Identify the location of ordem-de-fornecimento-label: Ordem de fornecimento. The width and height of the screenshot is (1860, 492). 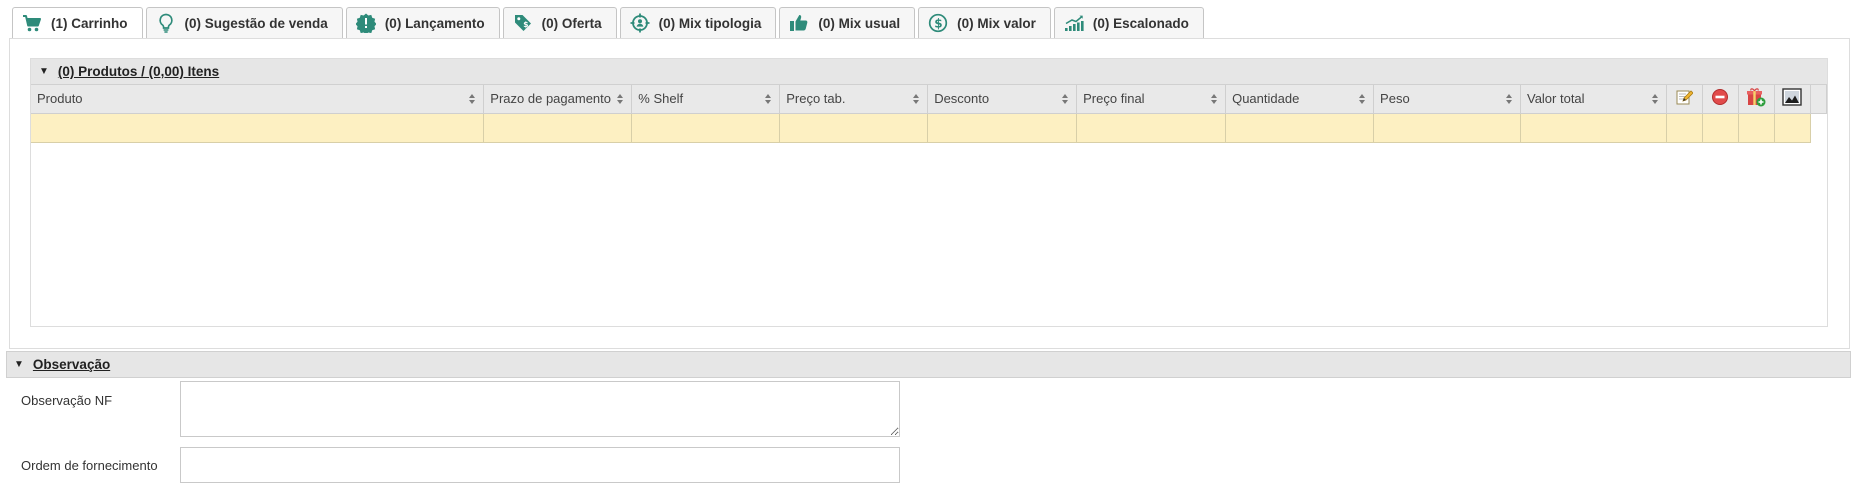
(89, 465).